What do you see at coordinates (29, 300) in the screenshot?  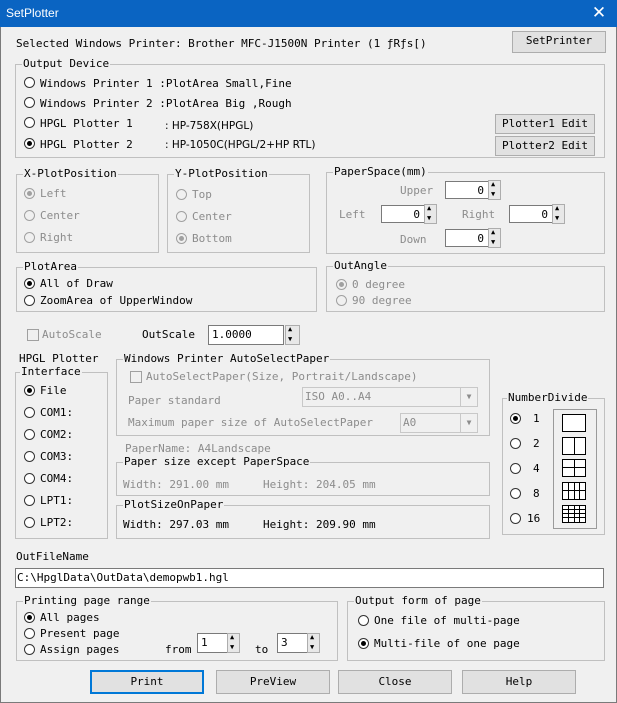 I see `radio-zoom-area` at bounding box center [29, 300].